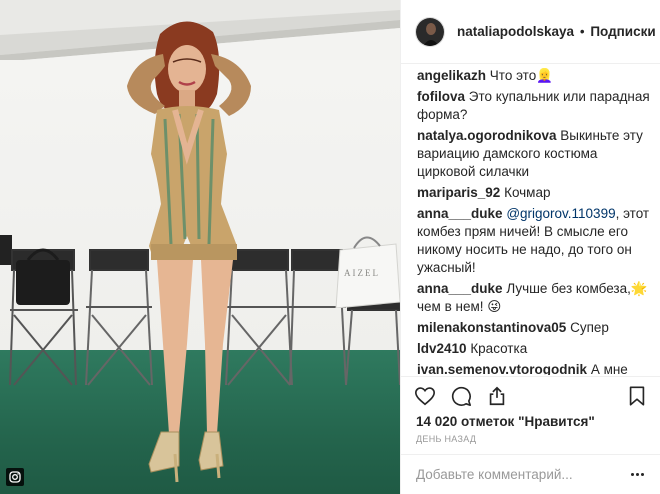 The image size is (660, 494). What do you see at coordinates (451, 75) in the screenshot?
I see `comment-username-link: angelikazh` at bounding box center [451, 75].